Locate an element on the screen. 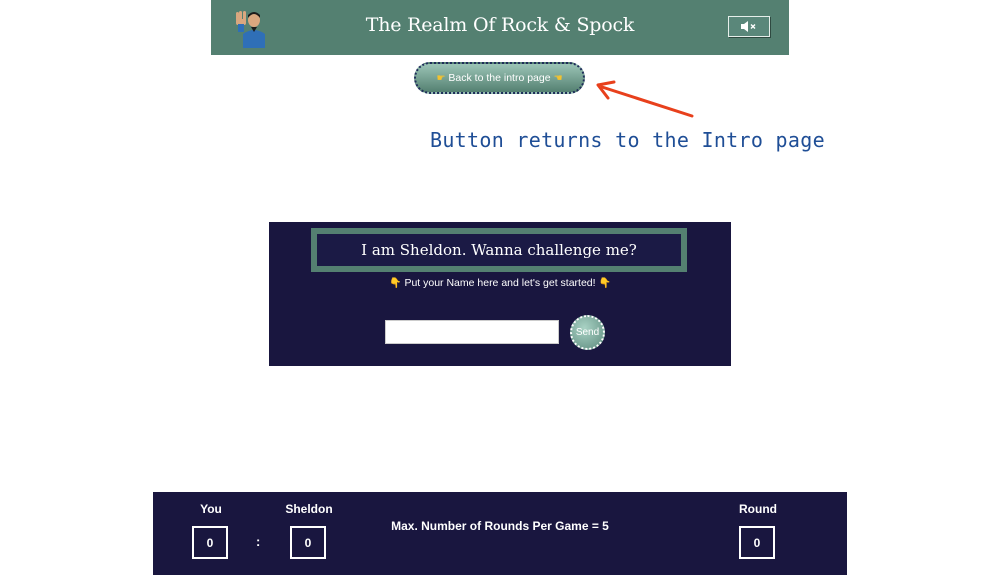 Image resolution: width=1000 pixels, height=575 pixels. mute-button is located at coordinates (749, 26).